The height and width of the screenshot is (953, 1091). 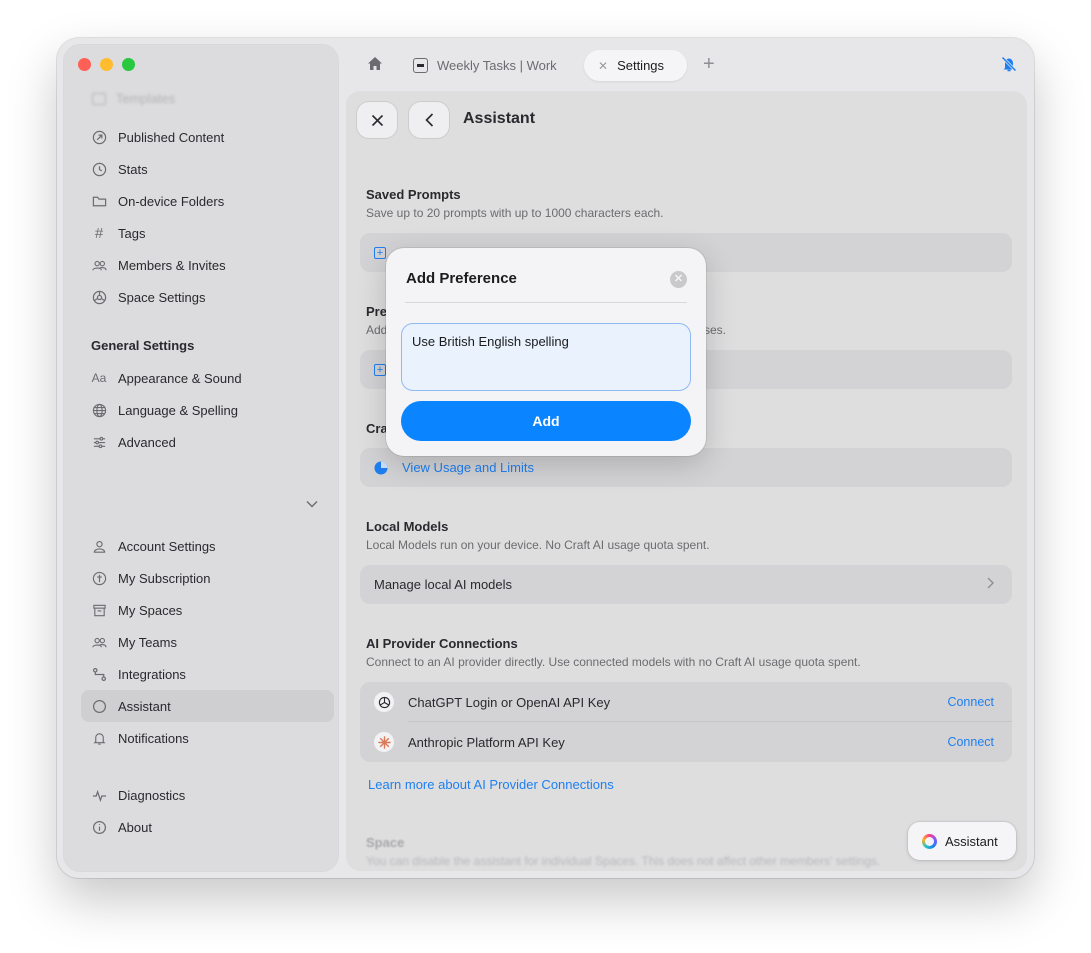 I want to click on publish-icon, so click(x=99, y=137).